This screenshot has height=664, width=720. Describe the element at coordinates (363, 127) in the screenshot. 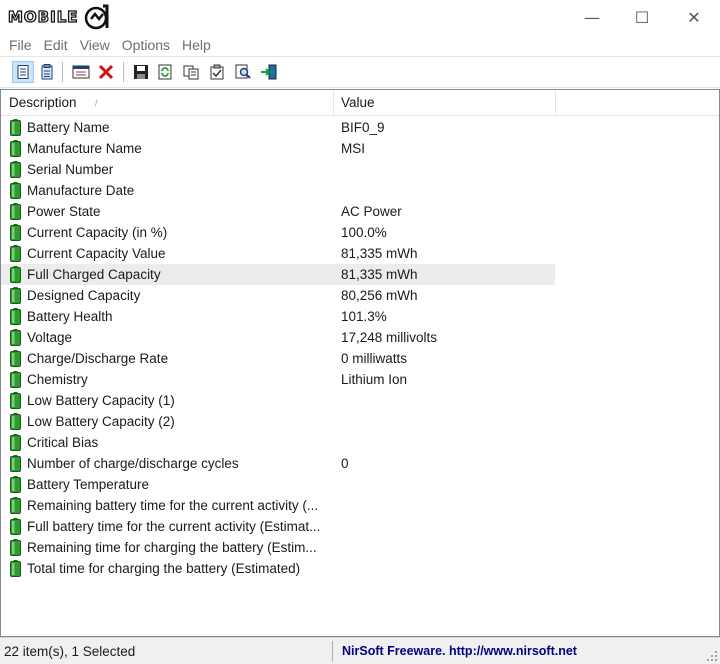

I see `row-value: BIF0_9` at that location.